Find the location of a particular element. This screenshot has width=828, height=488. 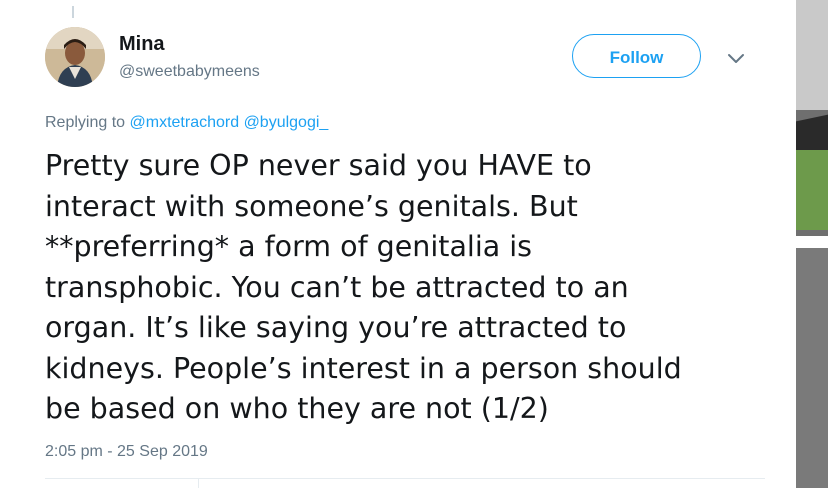

tweet-timestamp: 2:05 pm - 25 Sep 2019 is located at coordinates (126, 452).